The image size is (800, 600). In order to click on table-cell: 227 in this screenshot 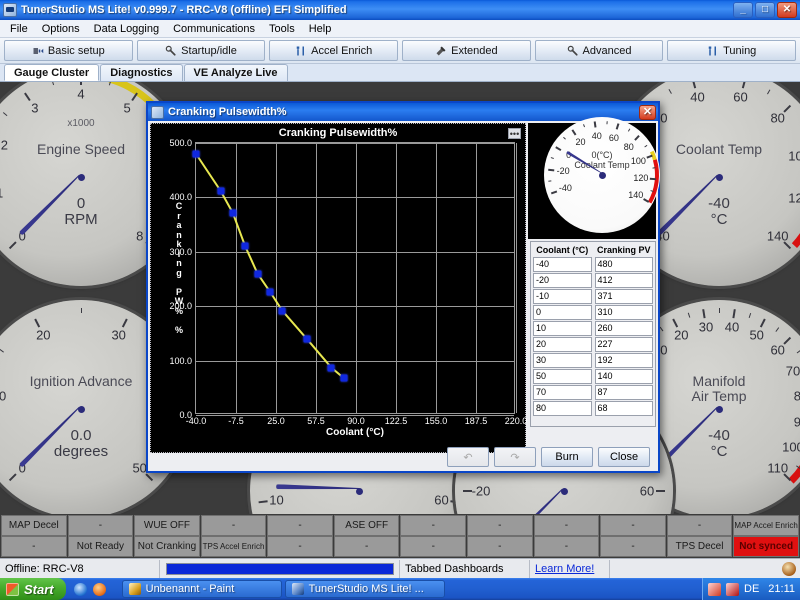, I will do `click(623, 344)`.